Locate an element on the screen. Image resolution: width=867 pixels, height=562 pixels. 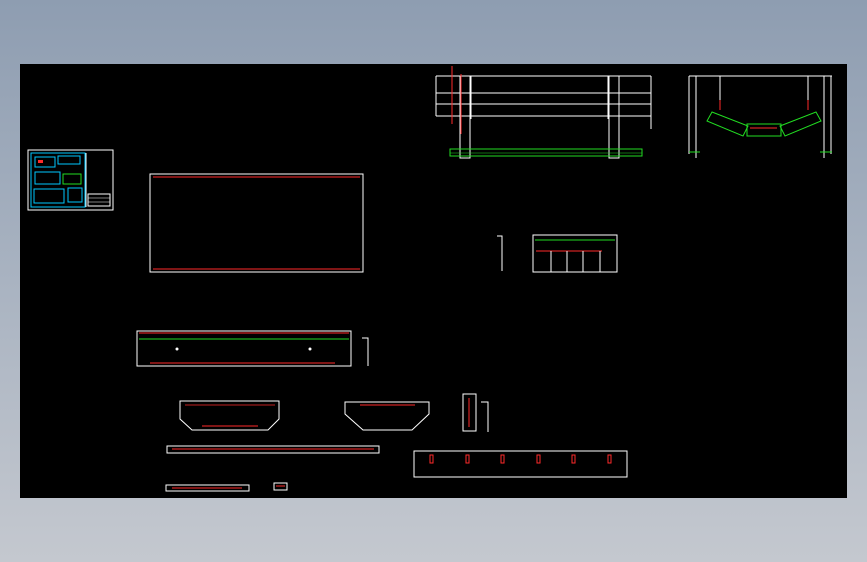
plate-large is located at coordinates (256, 223).